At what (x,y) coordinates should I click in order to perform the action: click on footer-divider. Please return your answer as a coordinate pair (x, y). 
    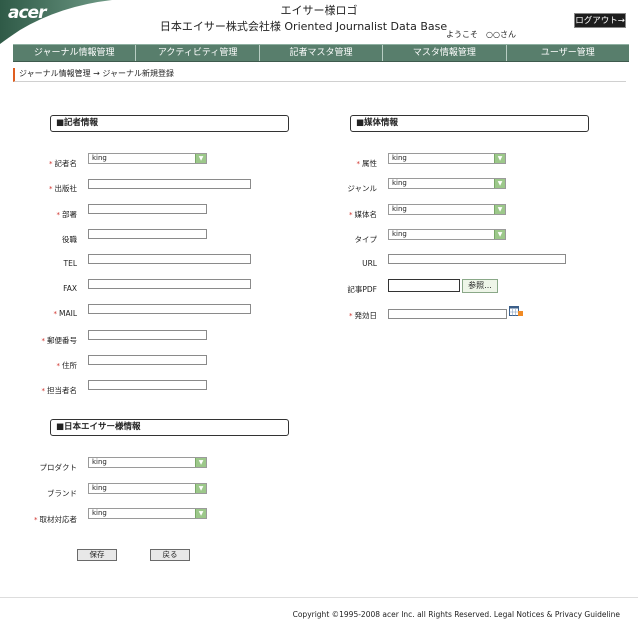
    Looking at the image, I should click on (319, 597).